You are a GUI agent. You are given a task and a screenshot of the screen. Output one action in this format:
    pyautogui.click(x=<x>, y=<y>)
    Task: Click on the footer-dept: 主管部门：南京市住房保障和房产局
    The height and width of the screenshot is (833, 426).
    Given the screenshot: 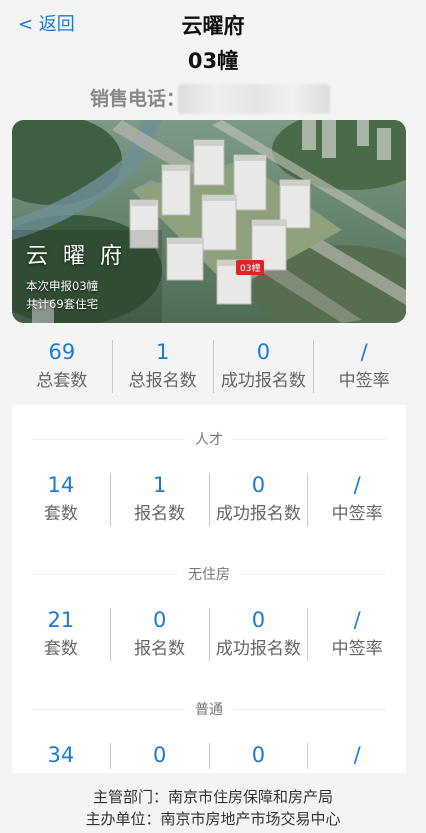 What is the action you would take?
    pyautogui.click(x=212, y=797)
    